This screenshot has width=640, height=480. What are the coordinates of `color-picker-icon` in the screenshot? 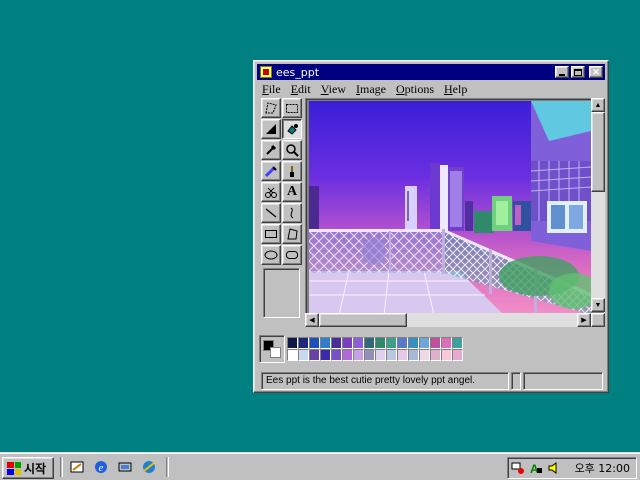 It's located at (271, 150).